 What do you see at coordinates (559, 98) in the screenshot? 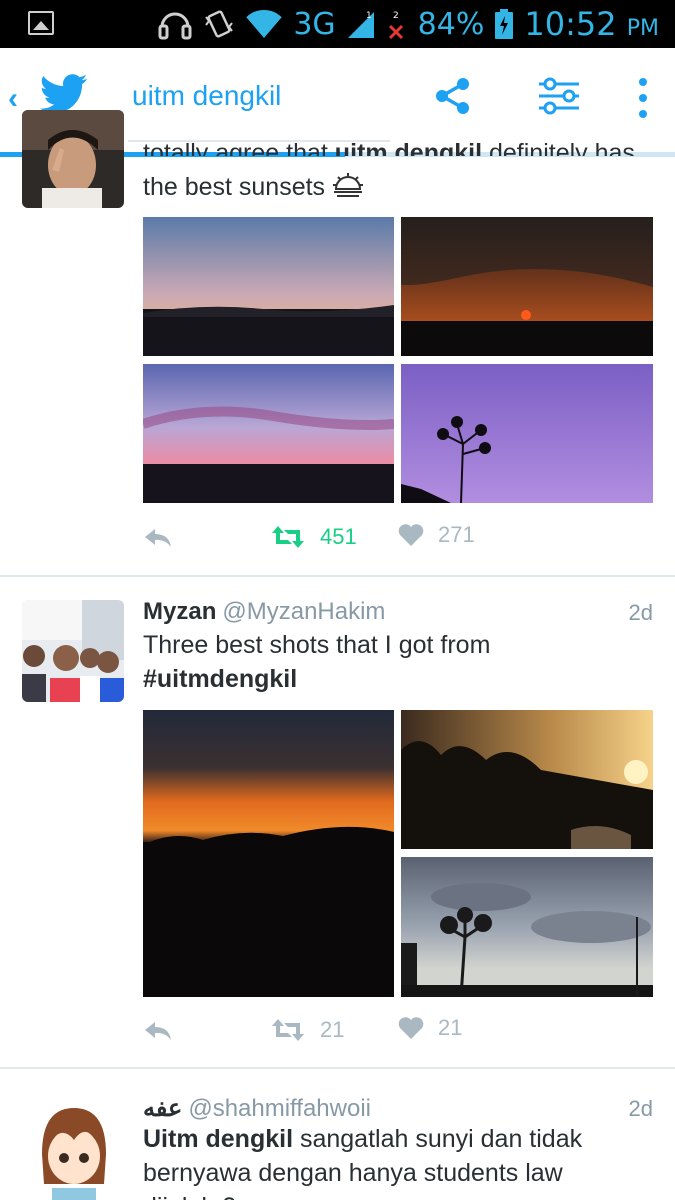
I see `filter-icon` at bounding box center [559, 98].